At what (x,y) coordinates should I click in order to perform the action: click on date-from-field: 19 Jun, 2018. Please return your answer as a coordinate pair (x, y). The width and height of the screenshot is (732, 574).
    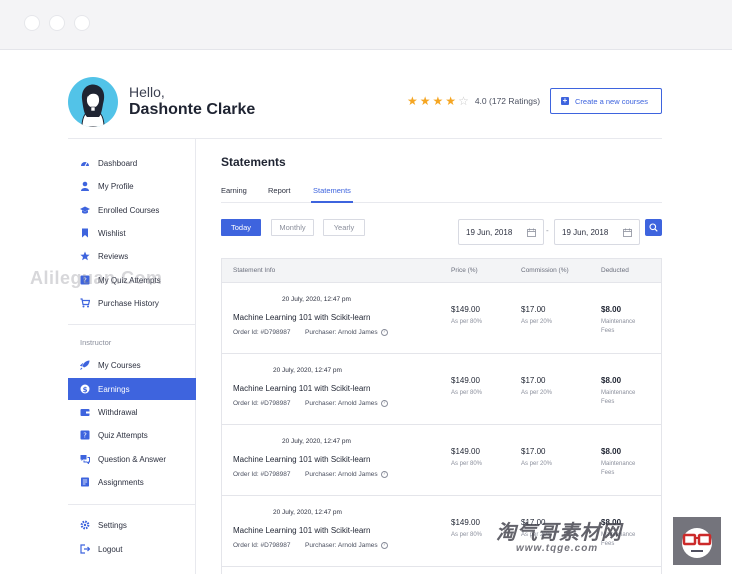
    Looking at the image, I should click on (501, 232).